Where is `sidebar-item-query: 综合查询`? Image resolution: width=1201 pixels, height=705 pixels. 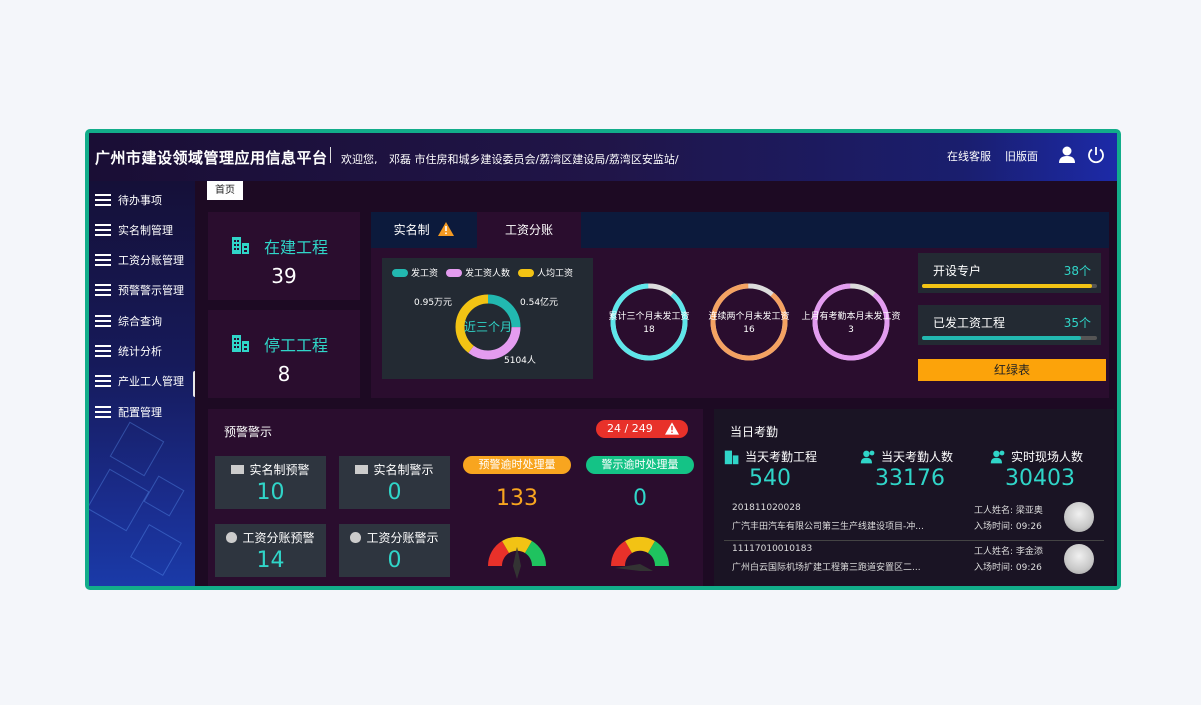 sidebar-item-query: 综合查询 is located at coordinates (128, 321).